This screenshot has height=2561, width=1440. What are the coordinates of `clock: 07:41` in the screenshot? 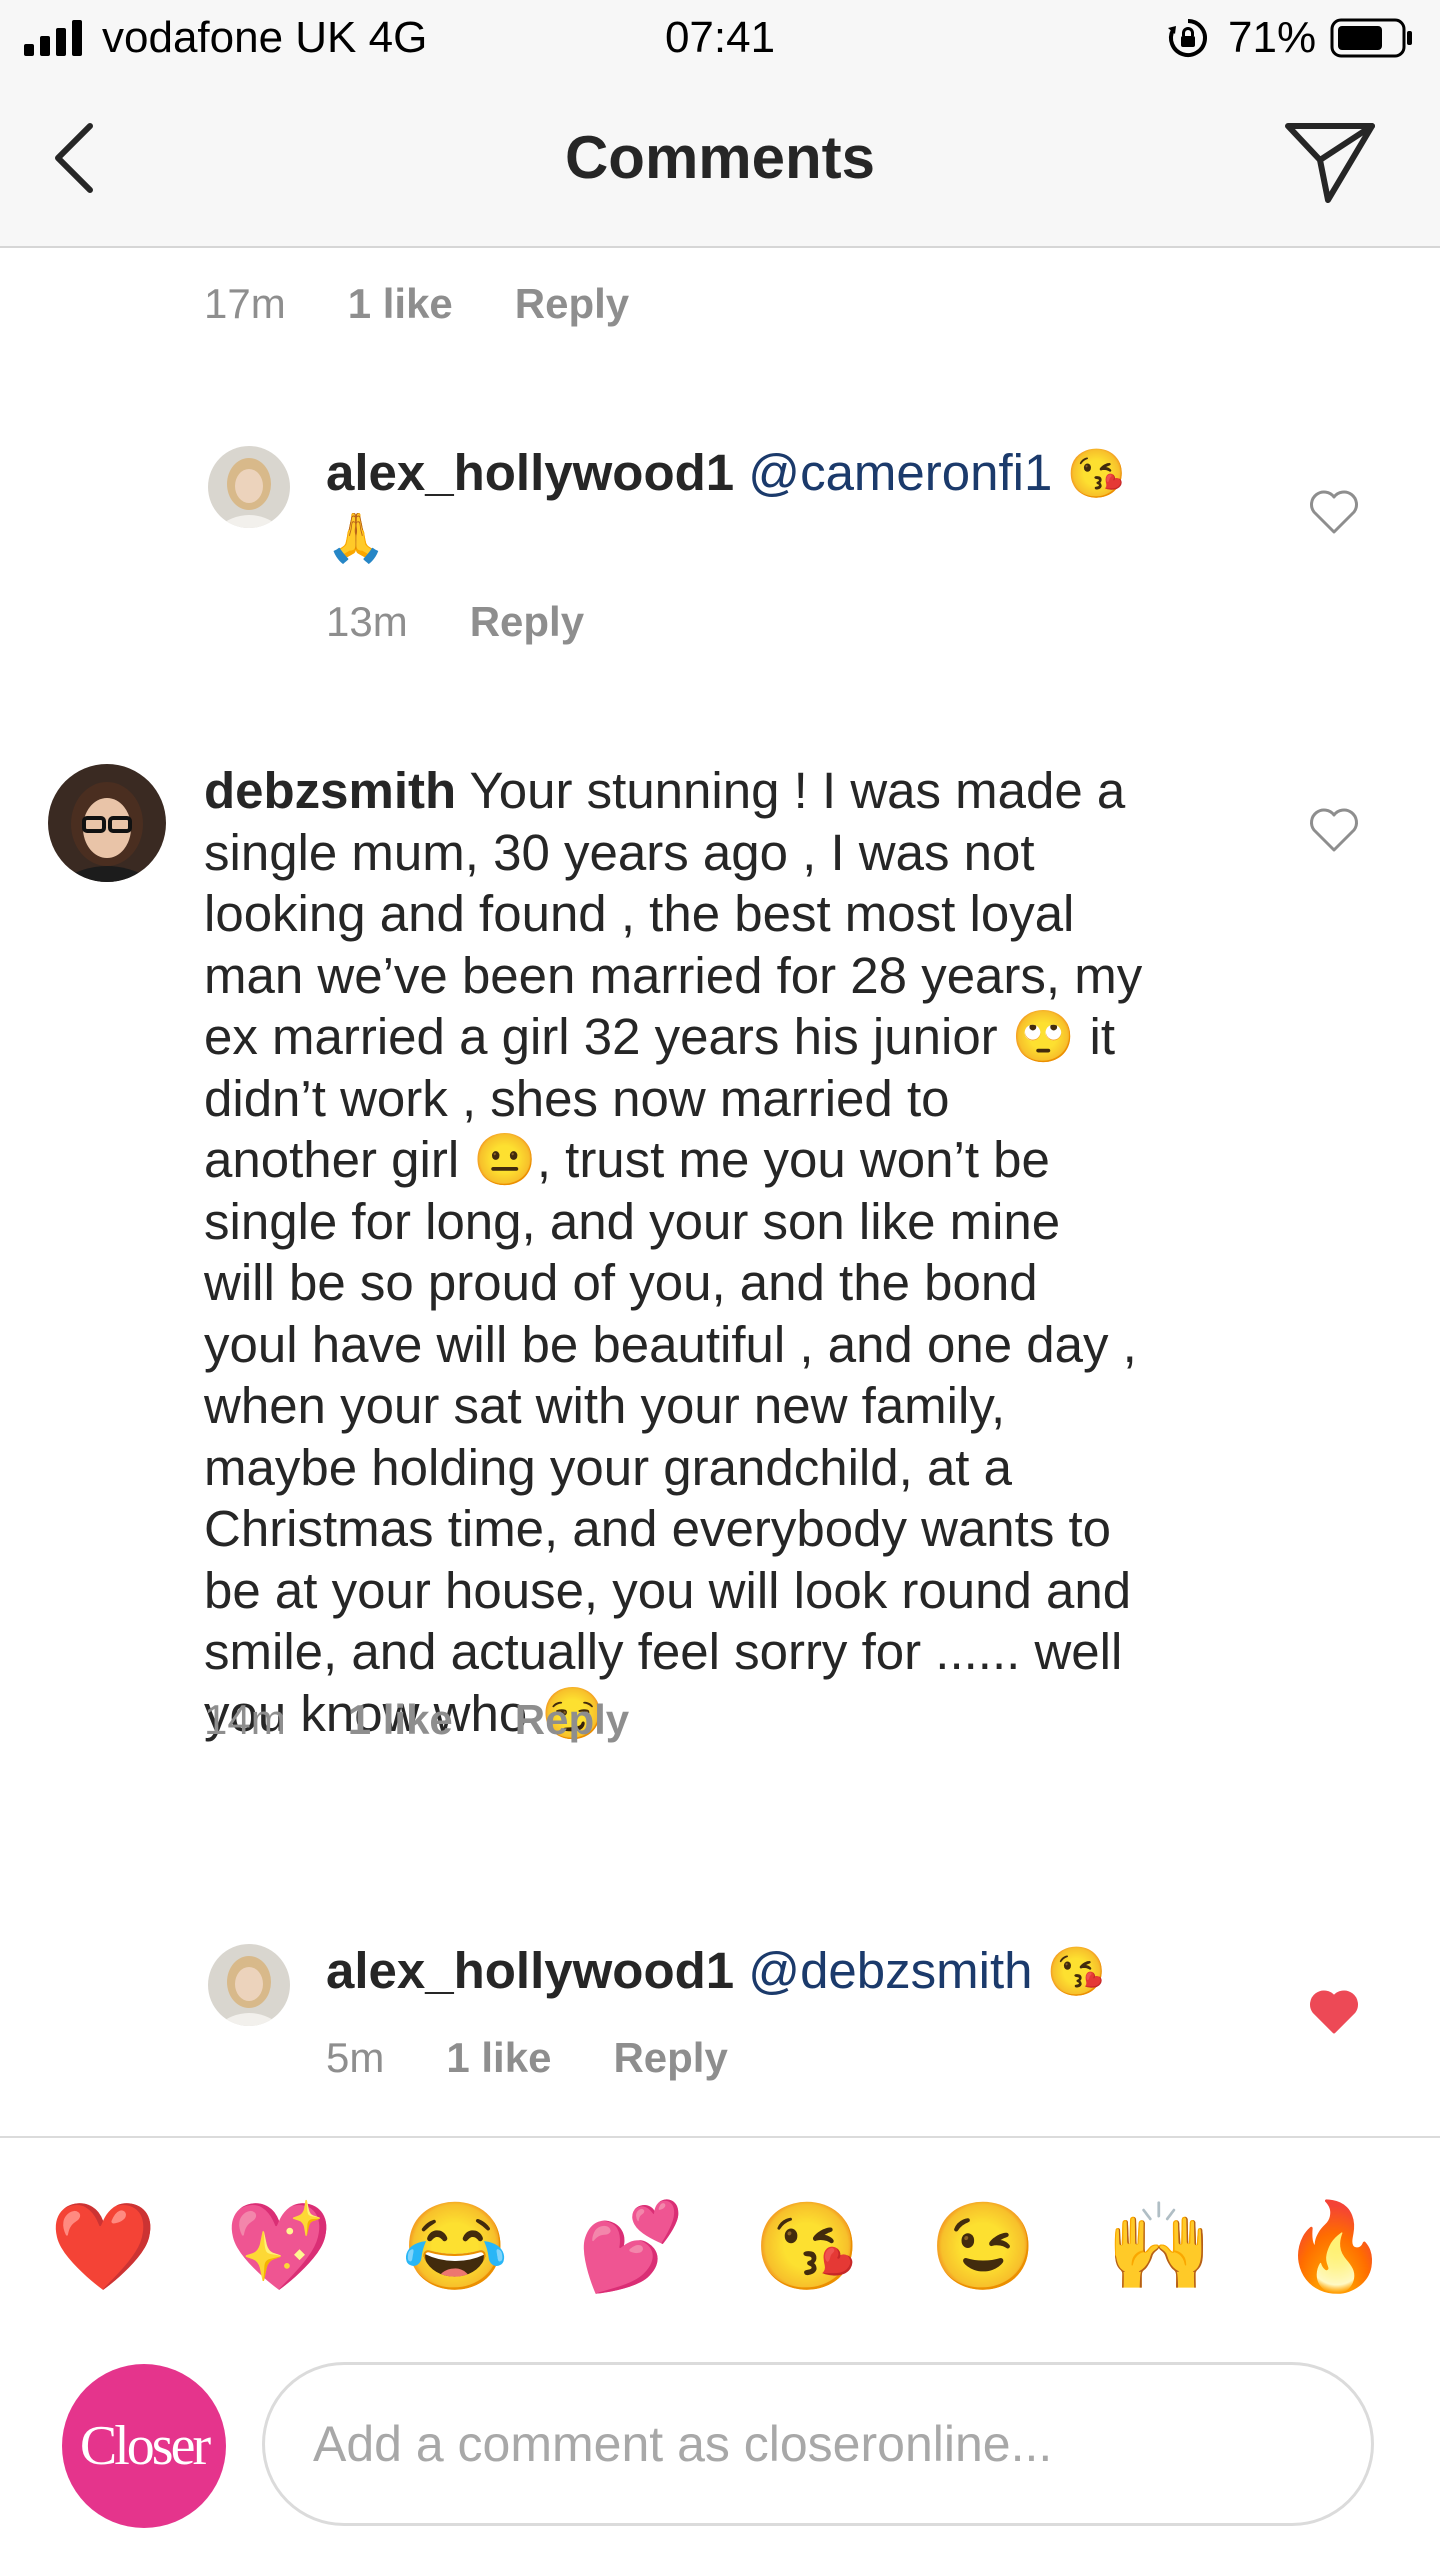 It's located at (720, 37).